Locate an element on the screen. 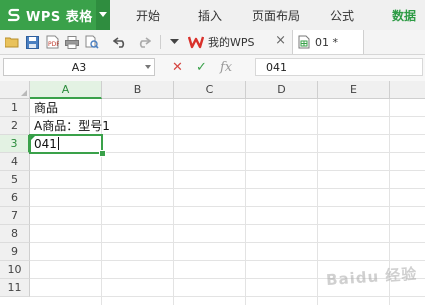  name-box-value: A3 is located at coordinates (79, 67).